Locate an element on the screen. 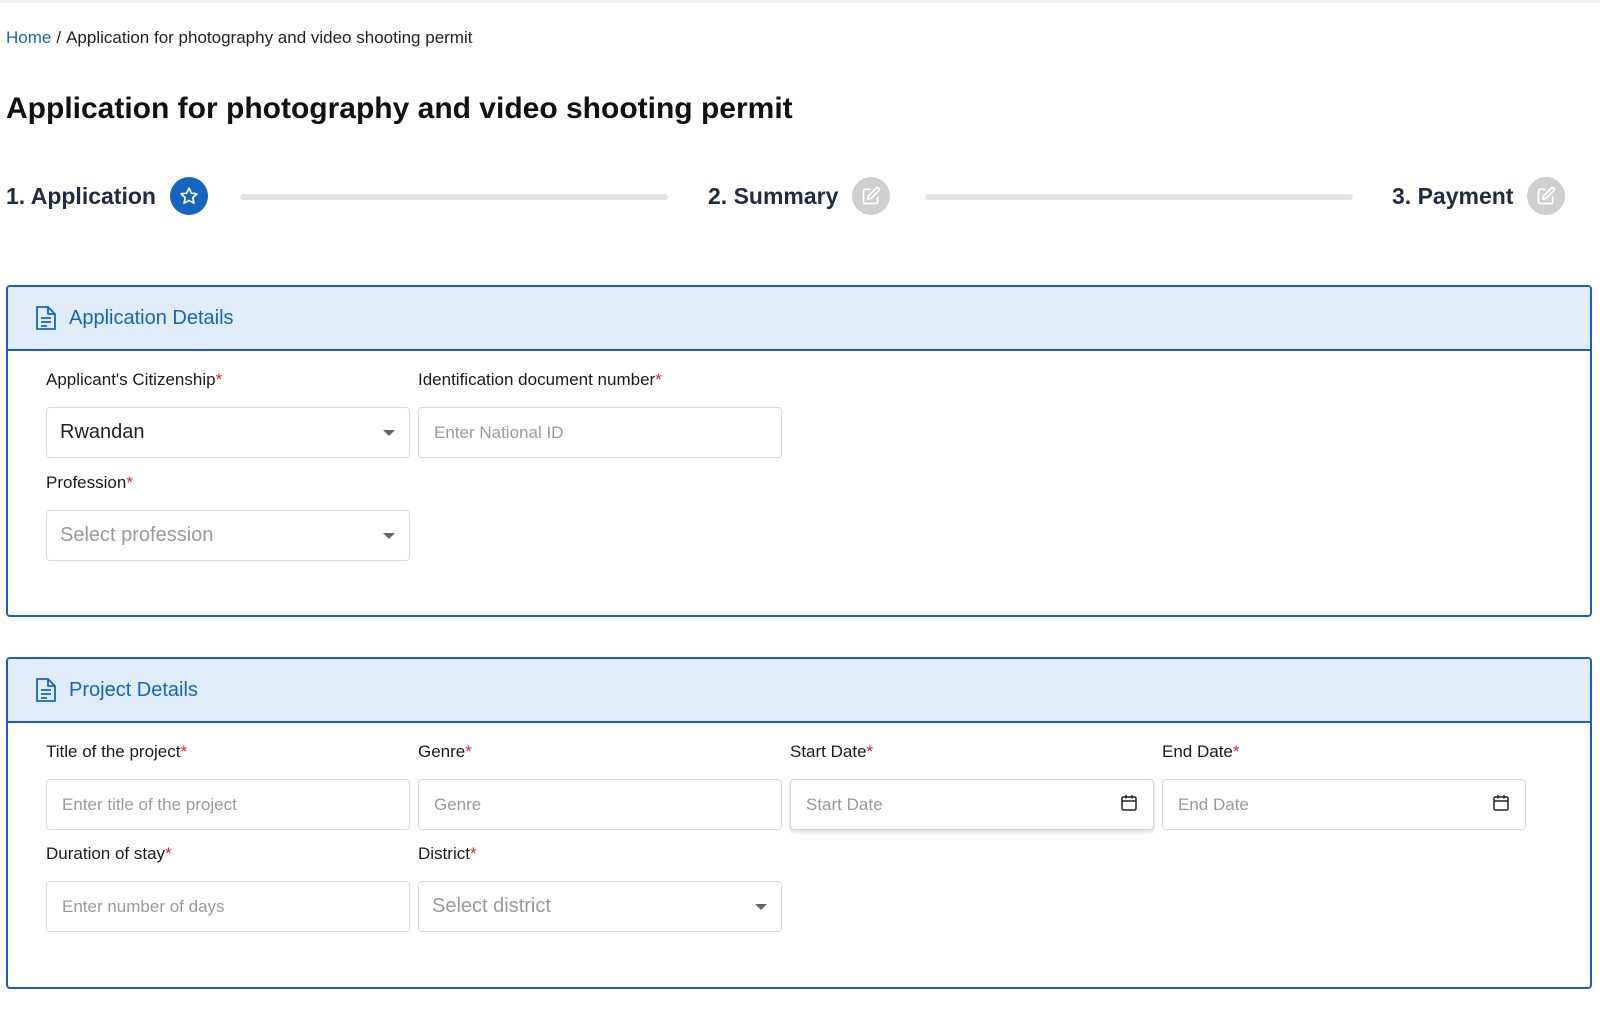  start-date-input: Start Date is located at coordinates (972, 804).